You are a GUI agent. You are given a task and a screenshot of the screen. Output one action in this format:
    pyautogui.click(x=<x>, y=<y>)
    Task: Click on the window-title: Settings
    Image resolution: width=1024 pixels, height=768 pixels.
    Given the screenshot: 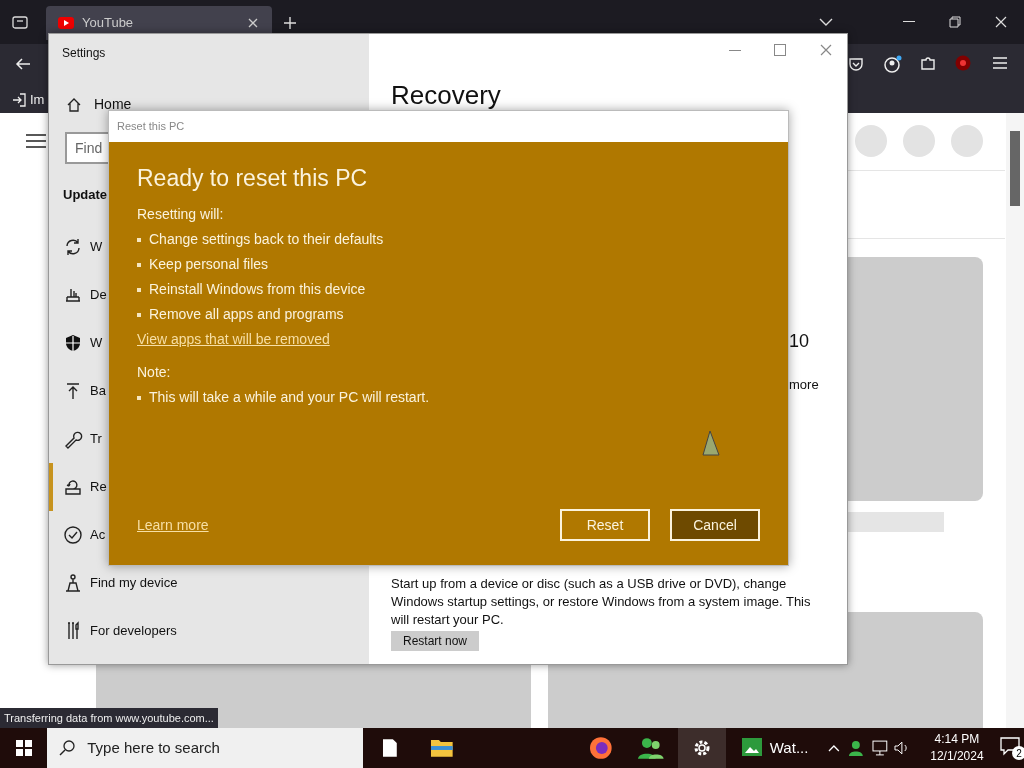 What is the action you would take?
    pyautogui.click(x=84, y=53)
    